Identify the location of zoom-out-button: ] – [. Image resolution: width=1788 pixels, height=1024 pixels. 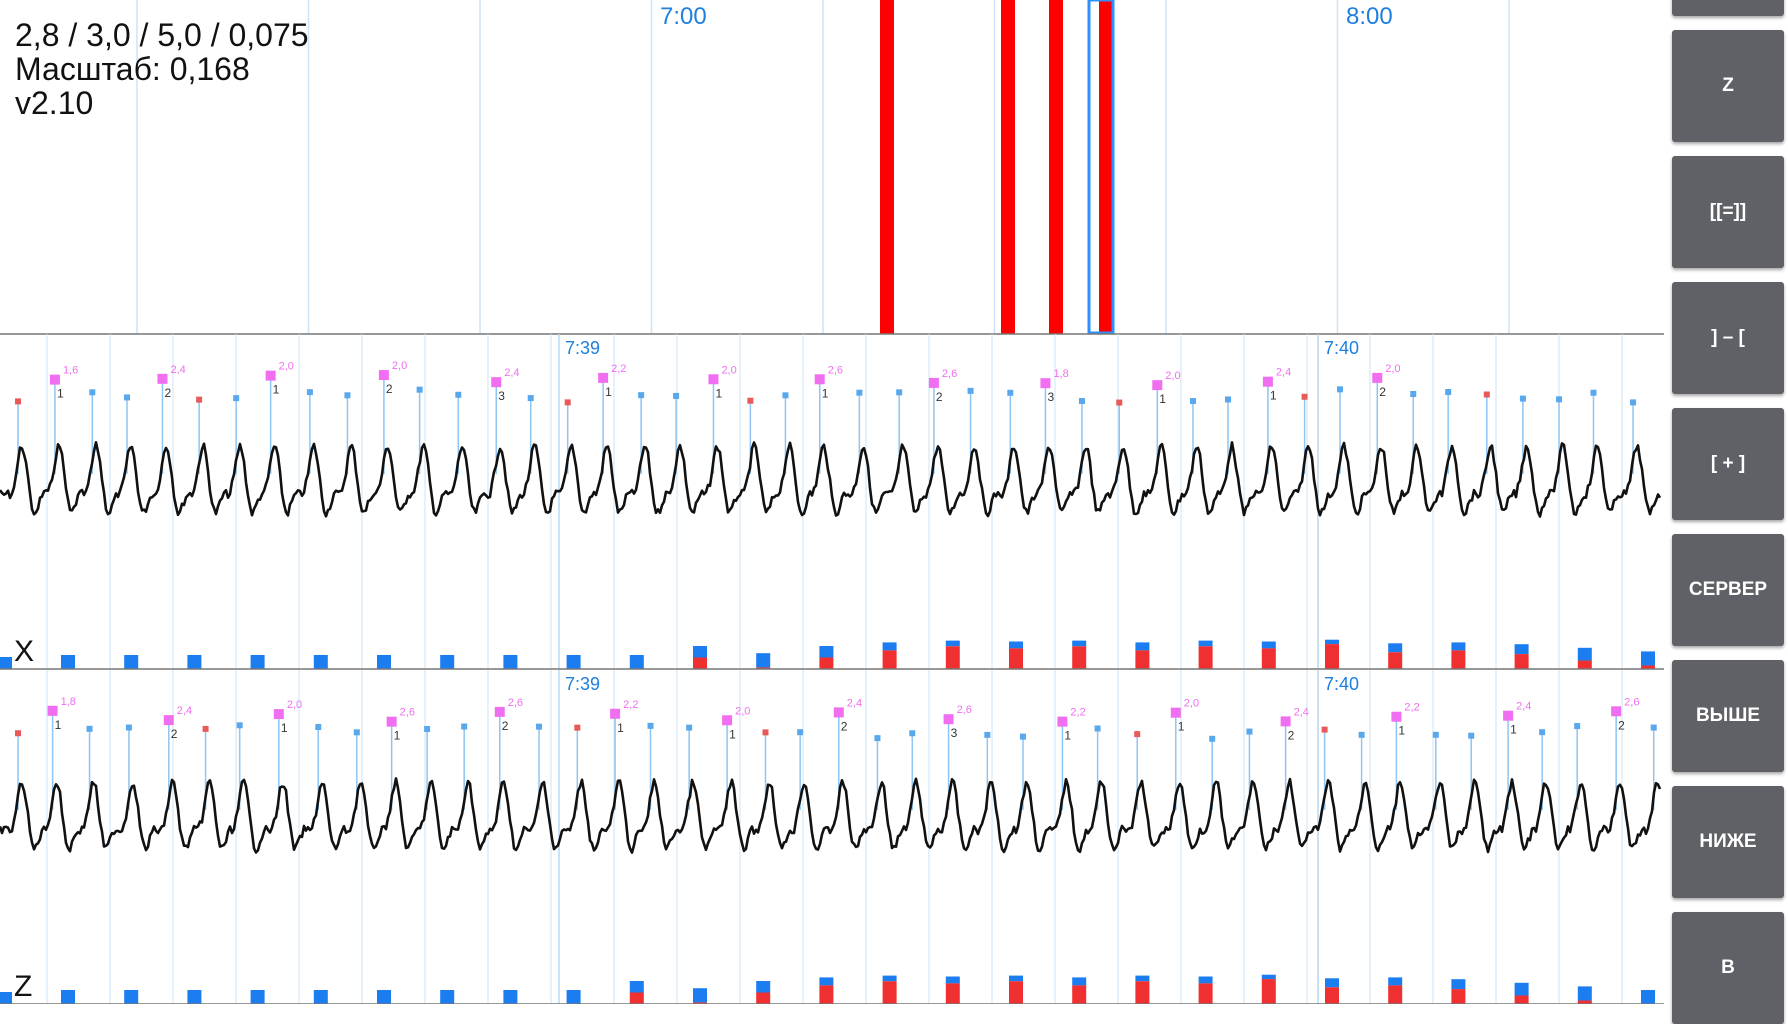
(1728, 338).